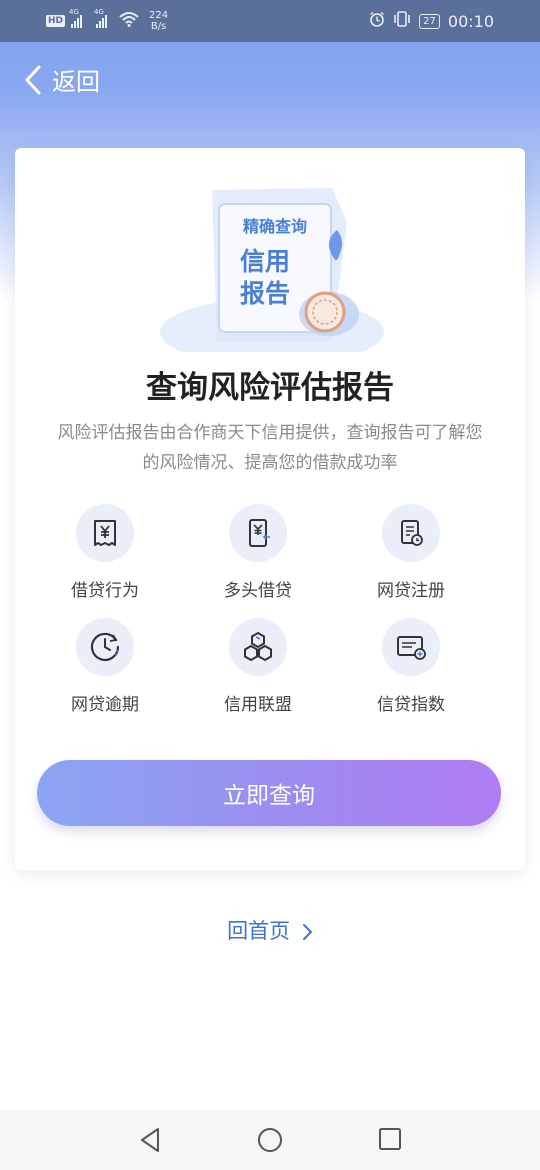  Describe the element at coordinates (390, 1141) in the screenshot. I see `recents-square-icon` at that location.